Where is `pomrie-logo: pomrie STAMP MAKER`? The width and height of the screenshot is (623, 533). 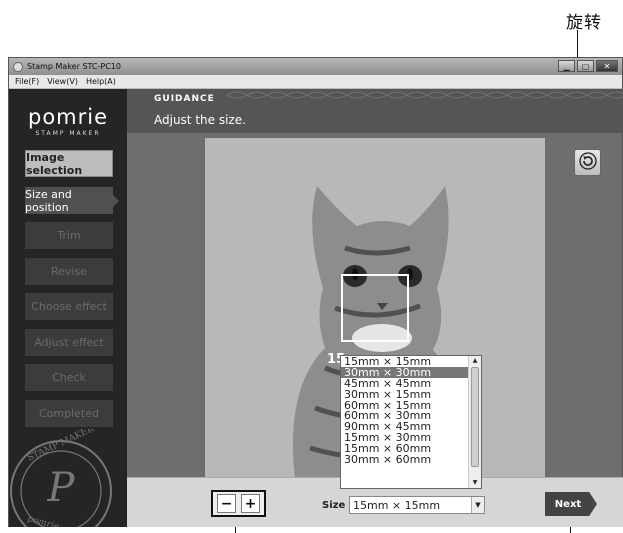 pomrie-logo: pomrie STAMP MAKER is located at coordinates (68, 121).